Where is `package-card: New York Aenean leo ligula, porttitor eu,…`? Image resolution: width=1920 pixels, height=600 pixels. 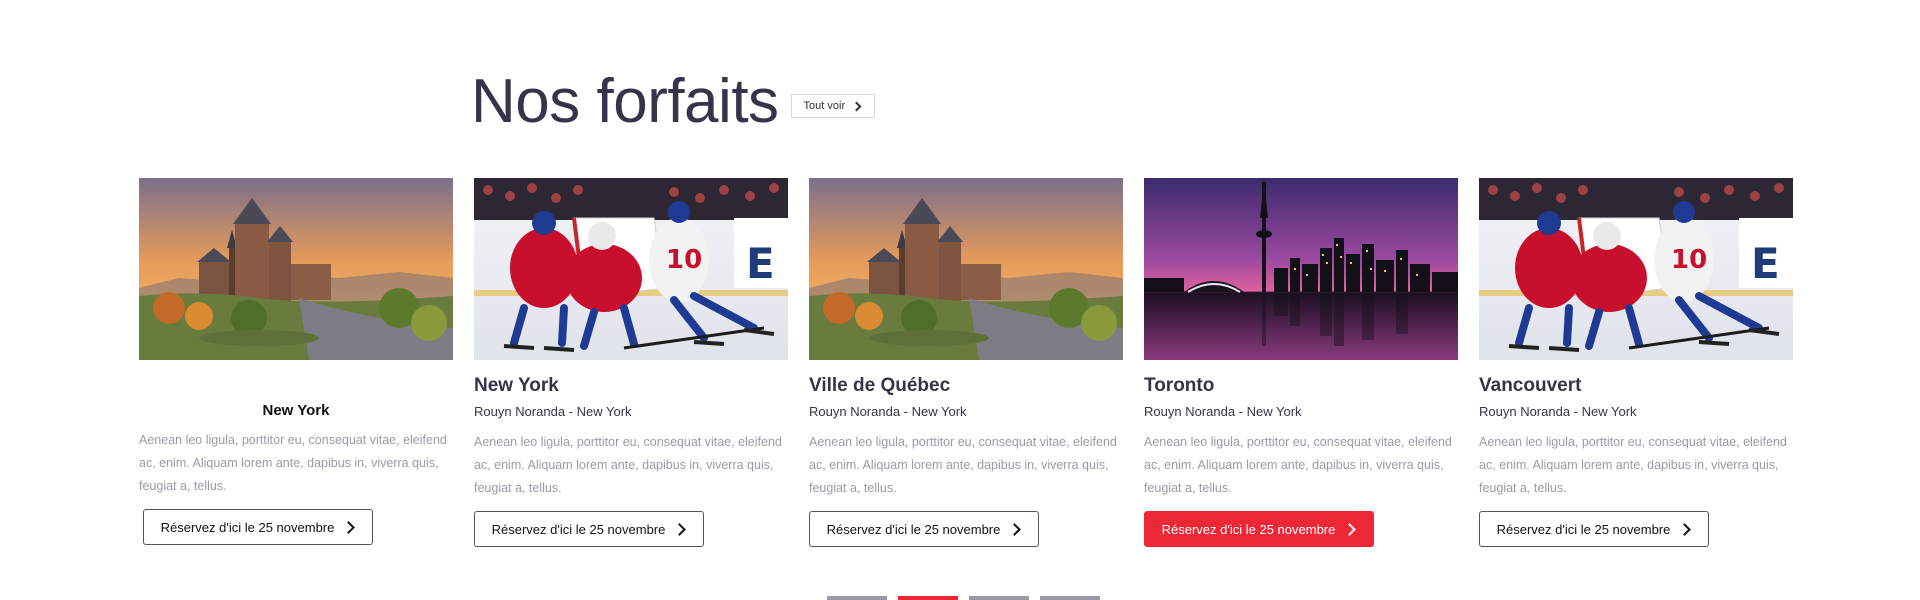 package-card: New York Aenean leo ligula, porttitor eu,… is located at coordinates (296, 362).